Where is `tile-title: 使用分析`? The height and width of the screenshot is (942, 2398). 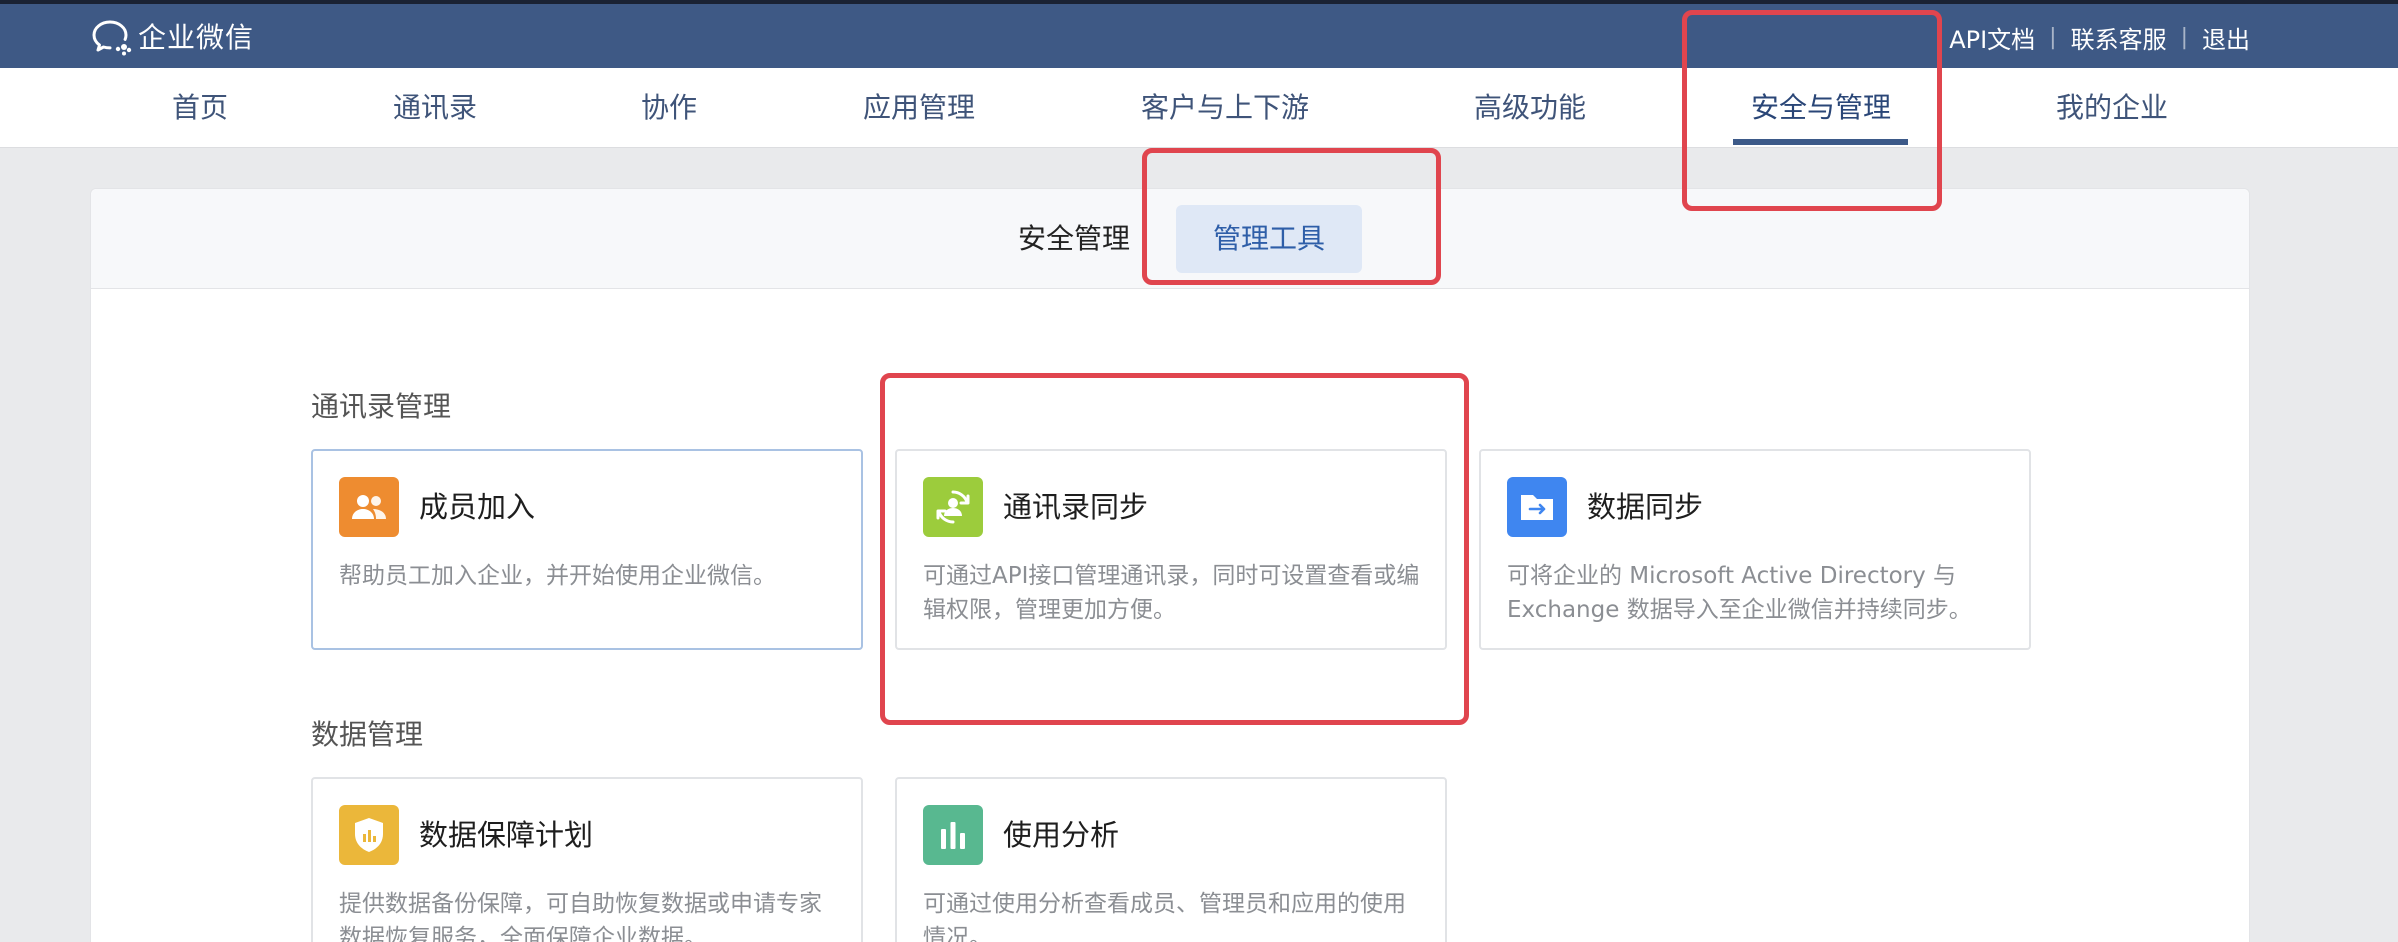 tile-title: 使用分析 is located at coordinates (1061, 835).